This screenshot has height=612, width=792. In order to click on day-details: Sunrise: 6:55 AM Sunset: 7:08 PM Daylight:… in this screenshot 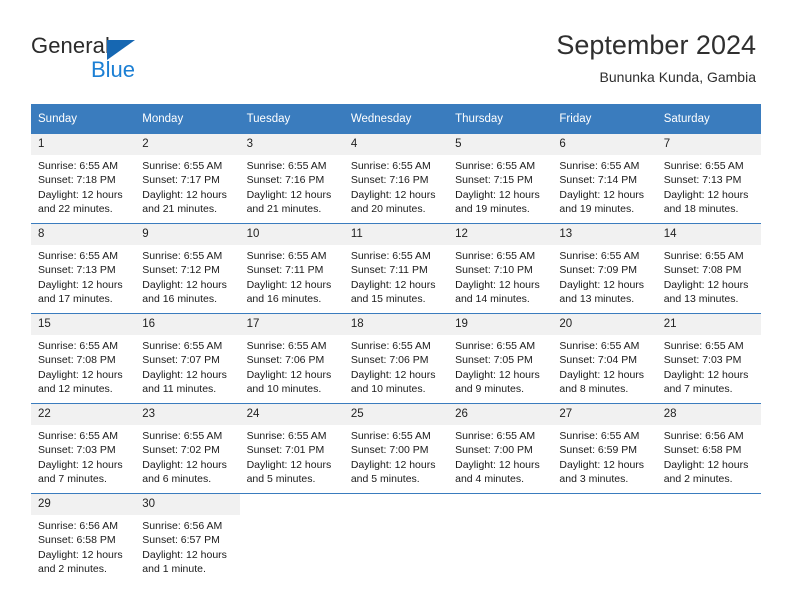, I will do `click(83, 365)`.